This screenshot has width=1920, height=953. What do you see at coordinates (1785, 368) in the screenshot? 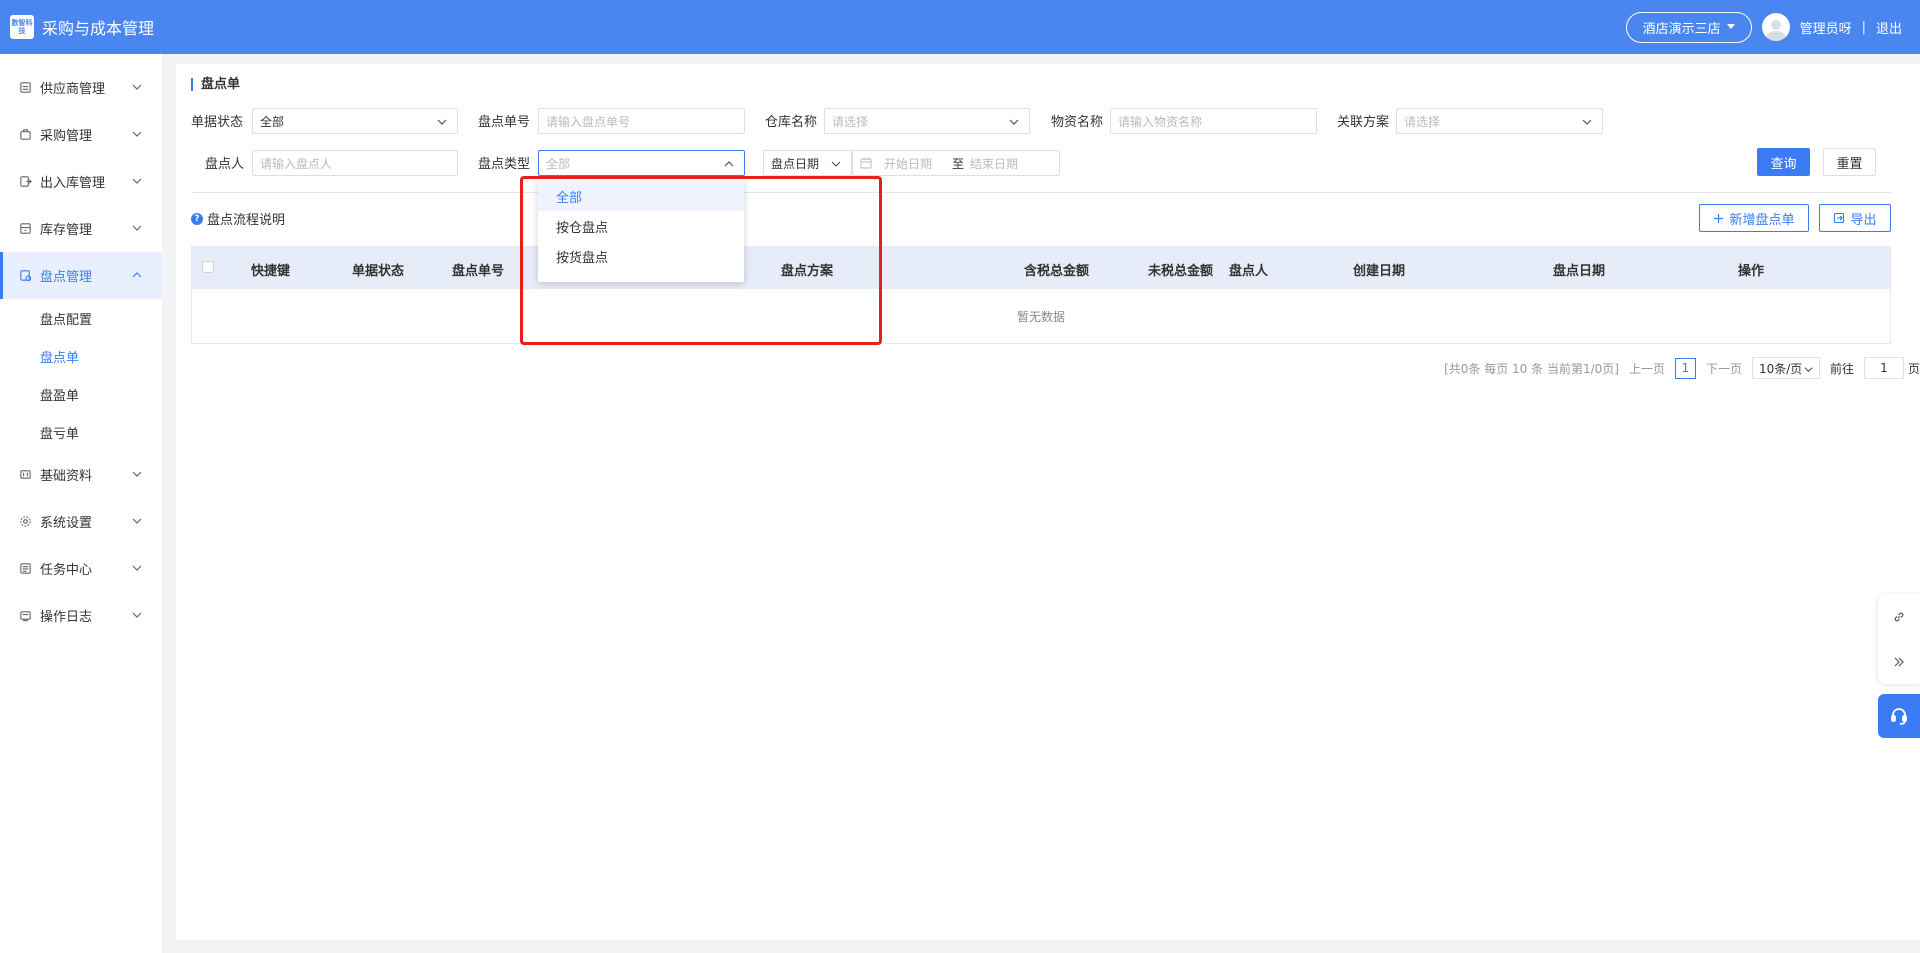
I see `page-size-select: 10条/页` at bounding box center [1785, 368].